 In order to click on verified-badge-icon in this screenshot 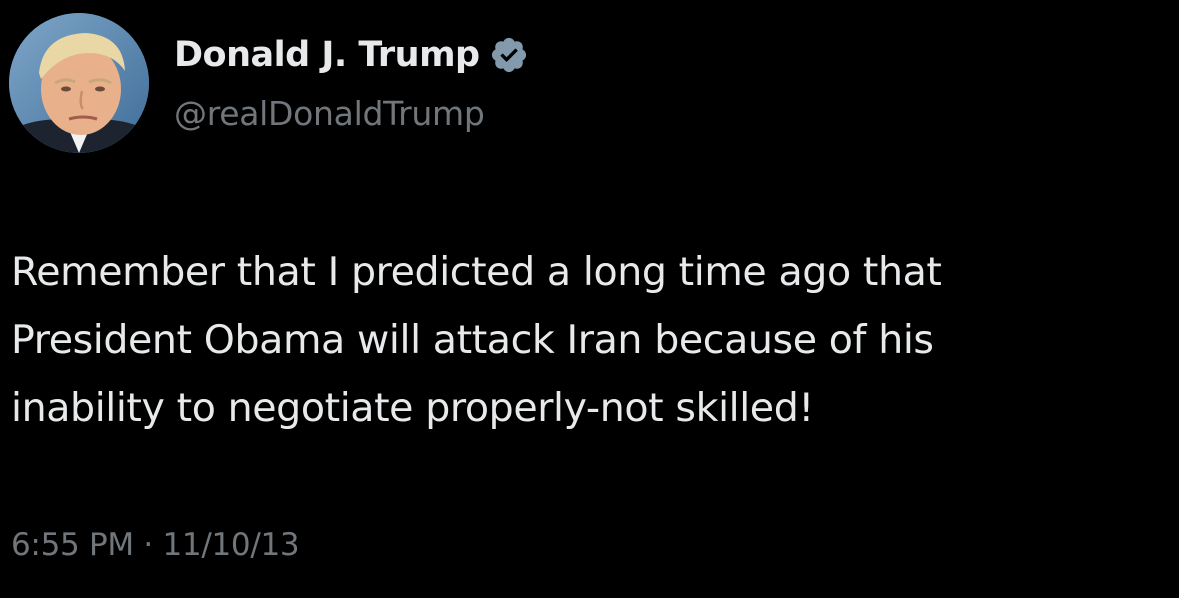, I will do `click(509, 55)`.